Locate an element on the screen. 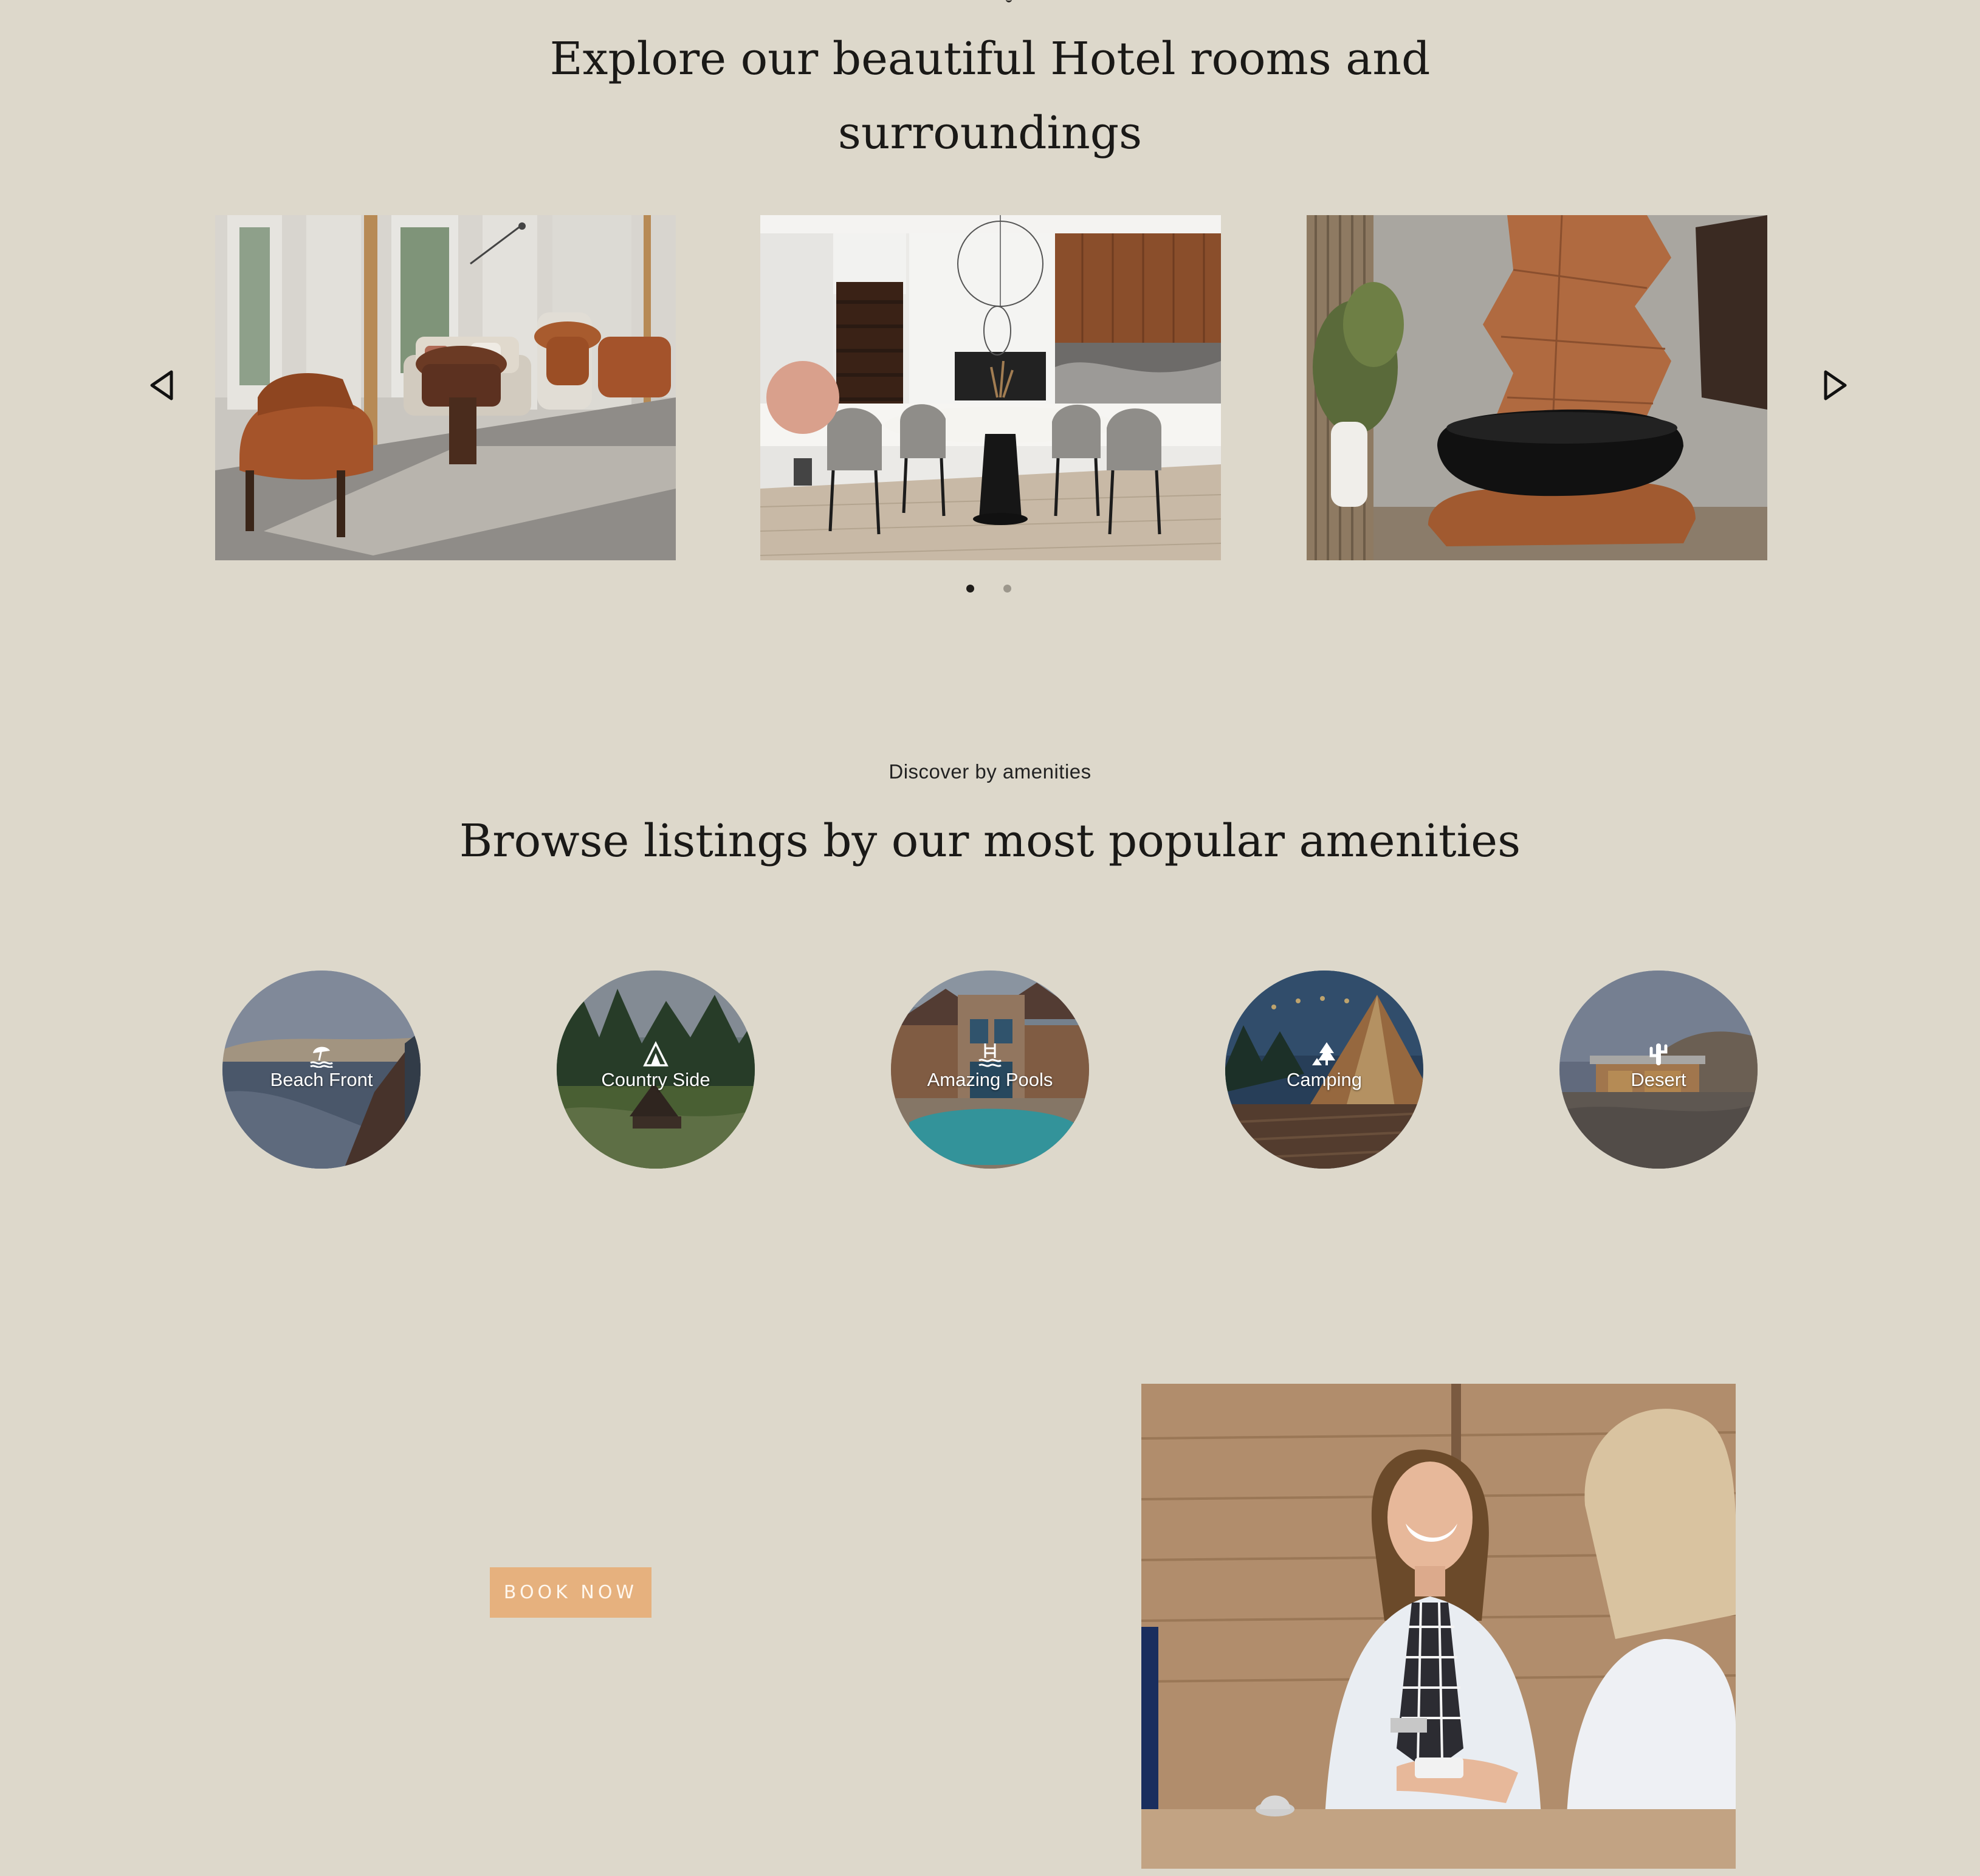  amenity-country-side: Country Side is located at coordinates (656, 1070).